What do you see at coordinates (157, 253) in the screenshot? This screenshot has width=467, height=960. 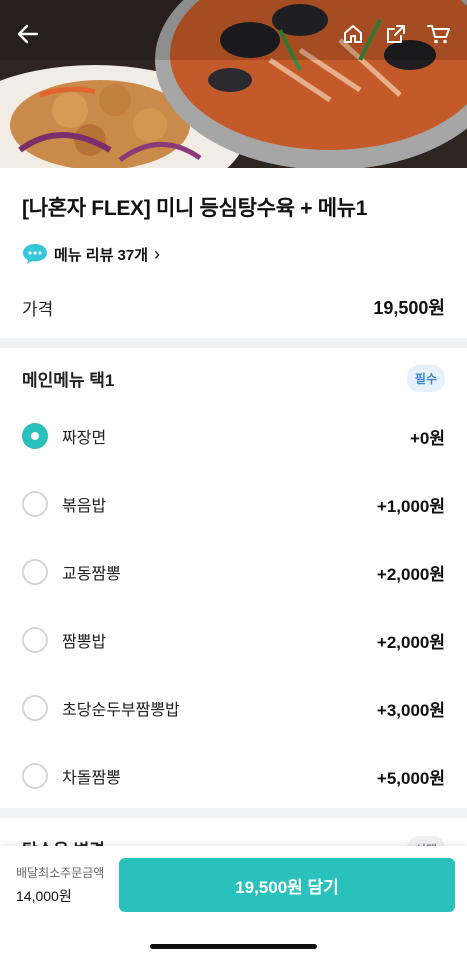 I see `chevron-right-icon: ›` at bounding box center [157, 253].